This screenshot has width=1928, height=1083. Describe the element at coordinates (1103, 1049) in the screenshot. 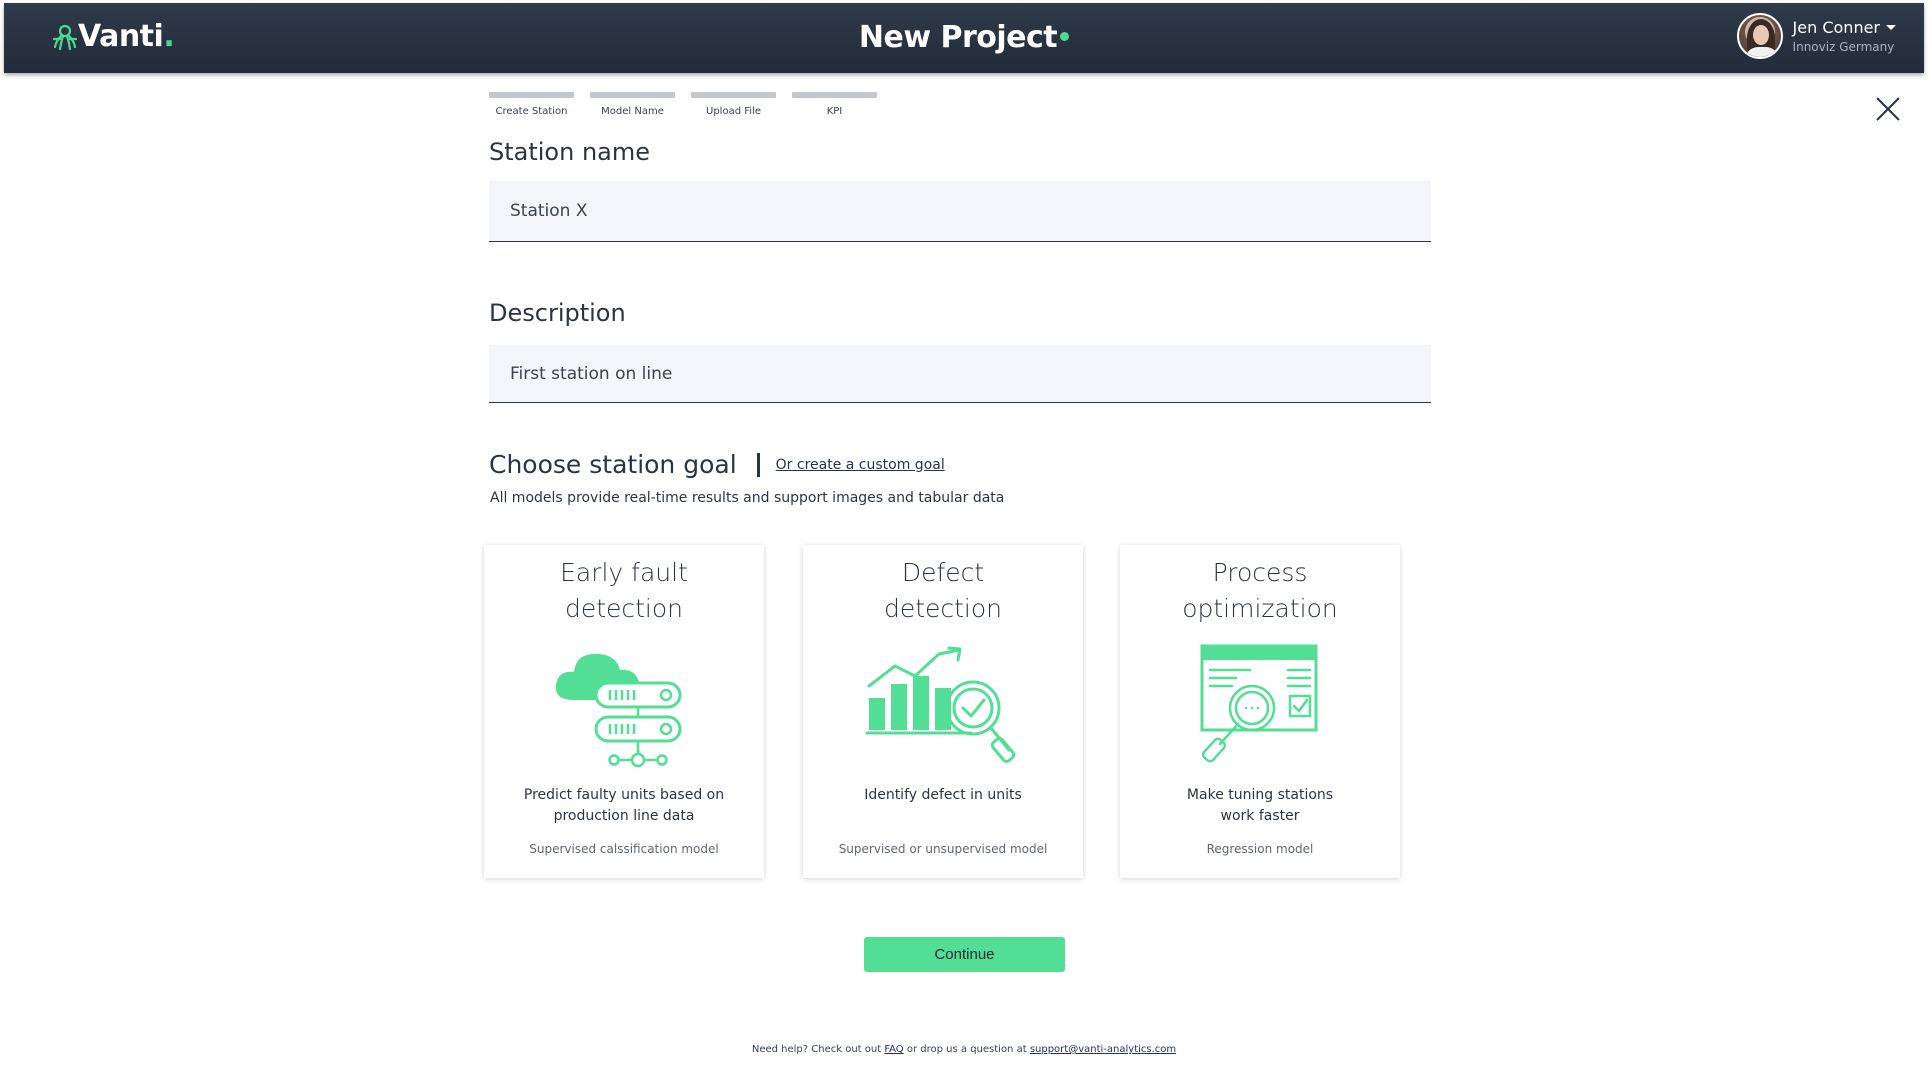

I see `support-email-link: support@vanti-analytics.com` at that location.